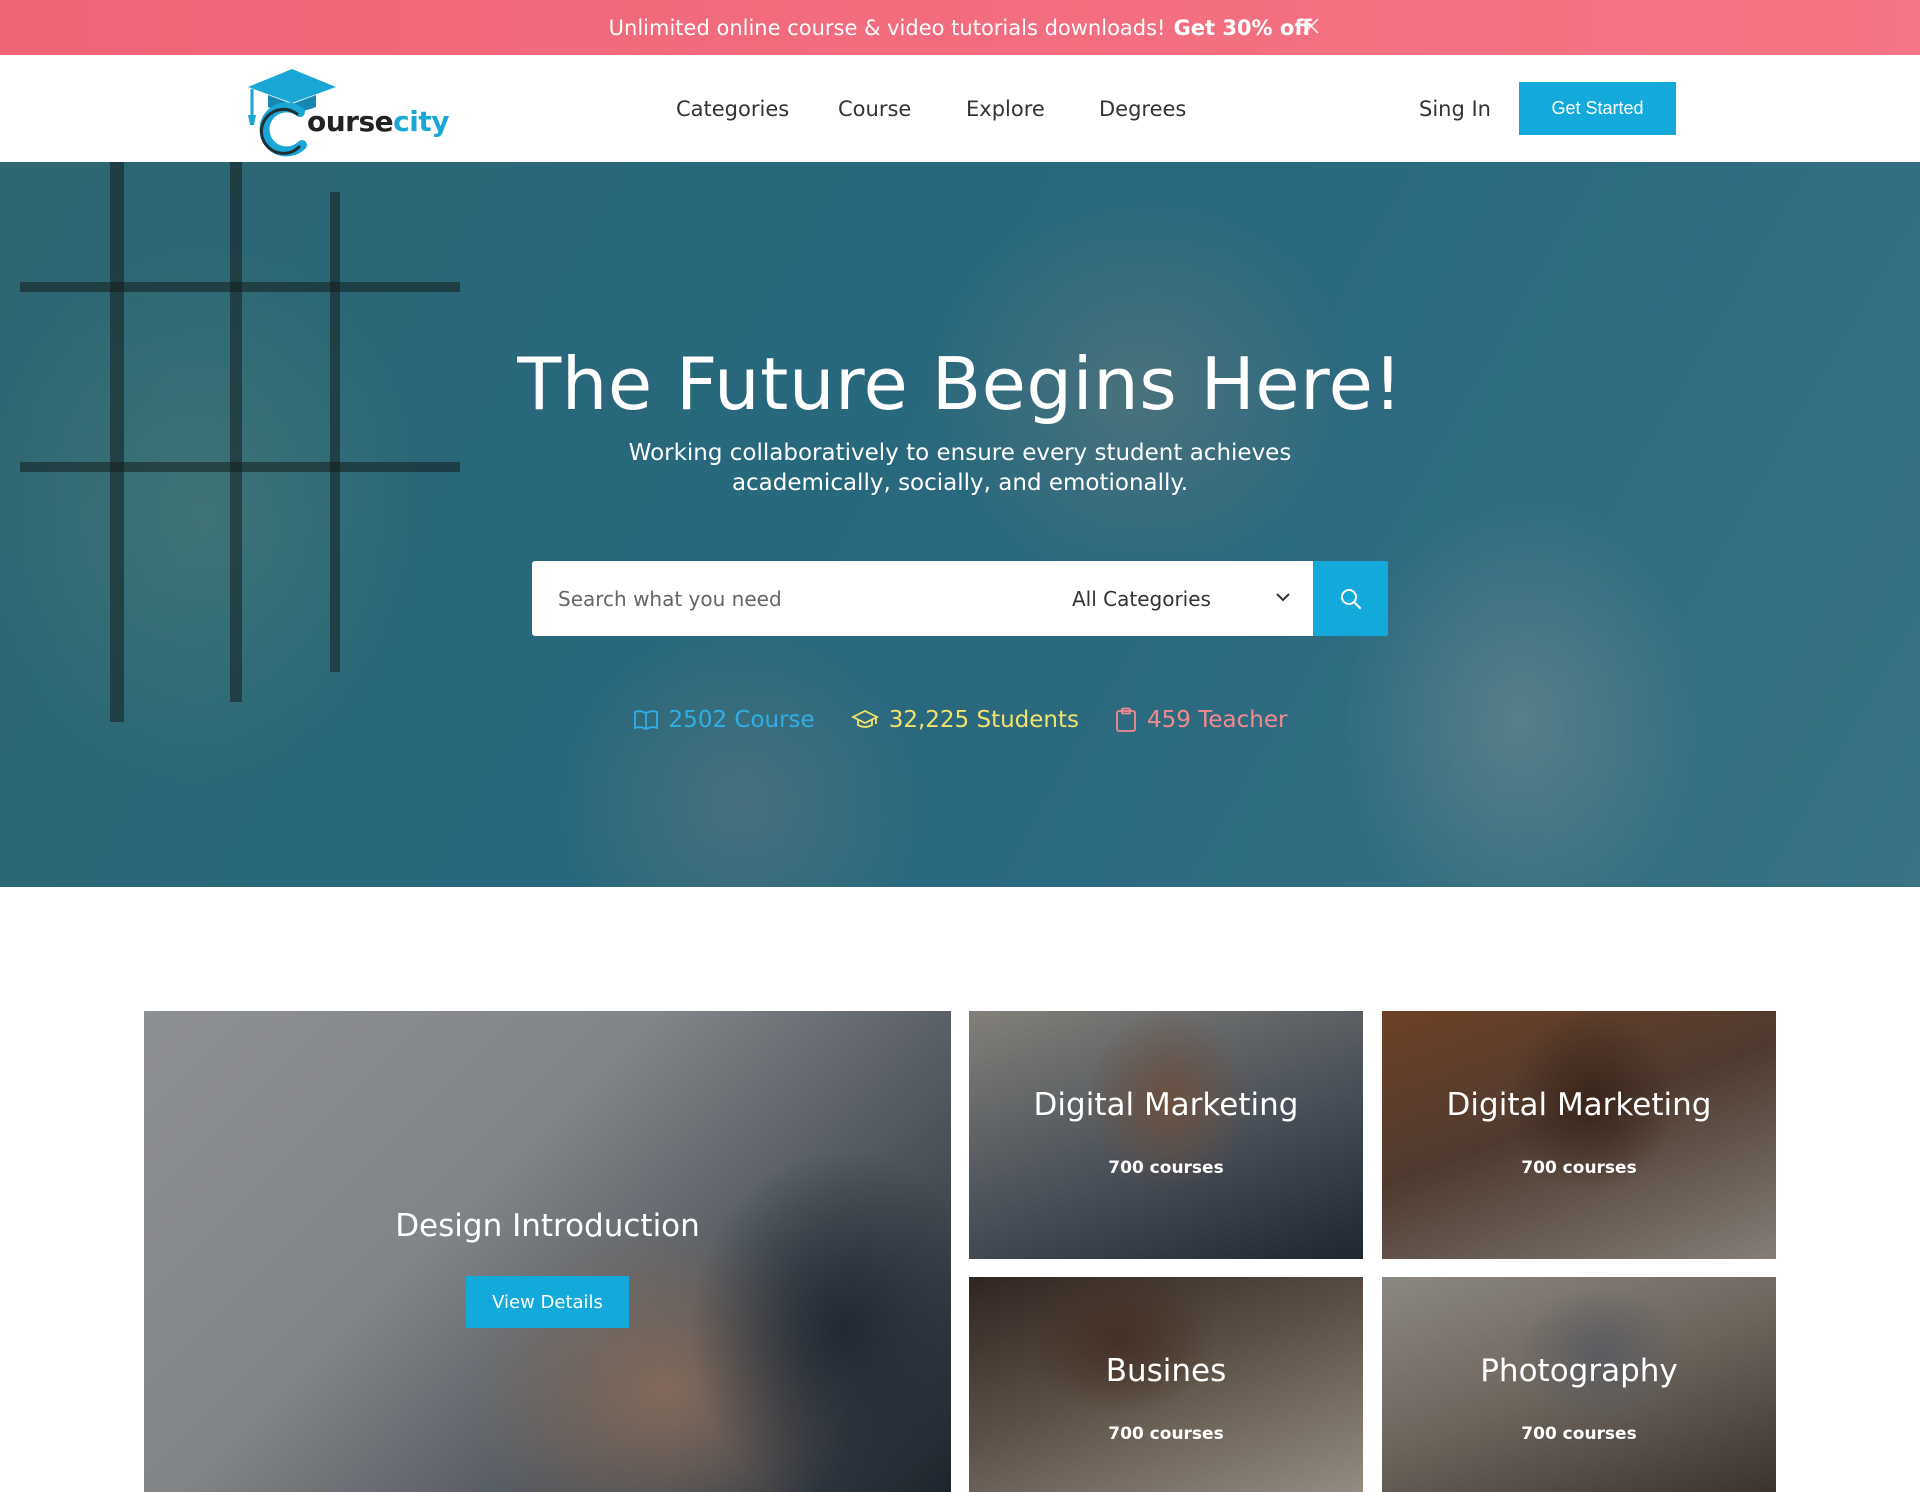 This screenshot has width=1920, height=1492. I want to click on category-select: All Categories, so click(1192, 598).